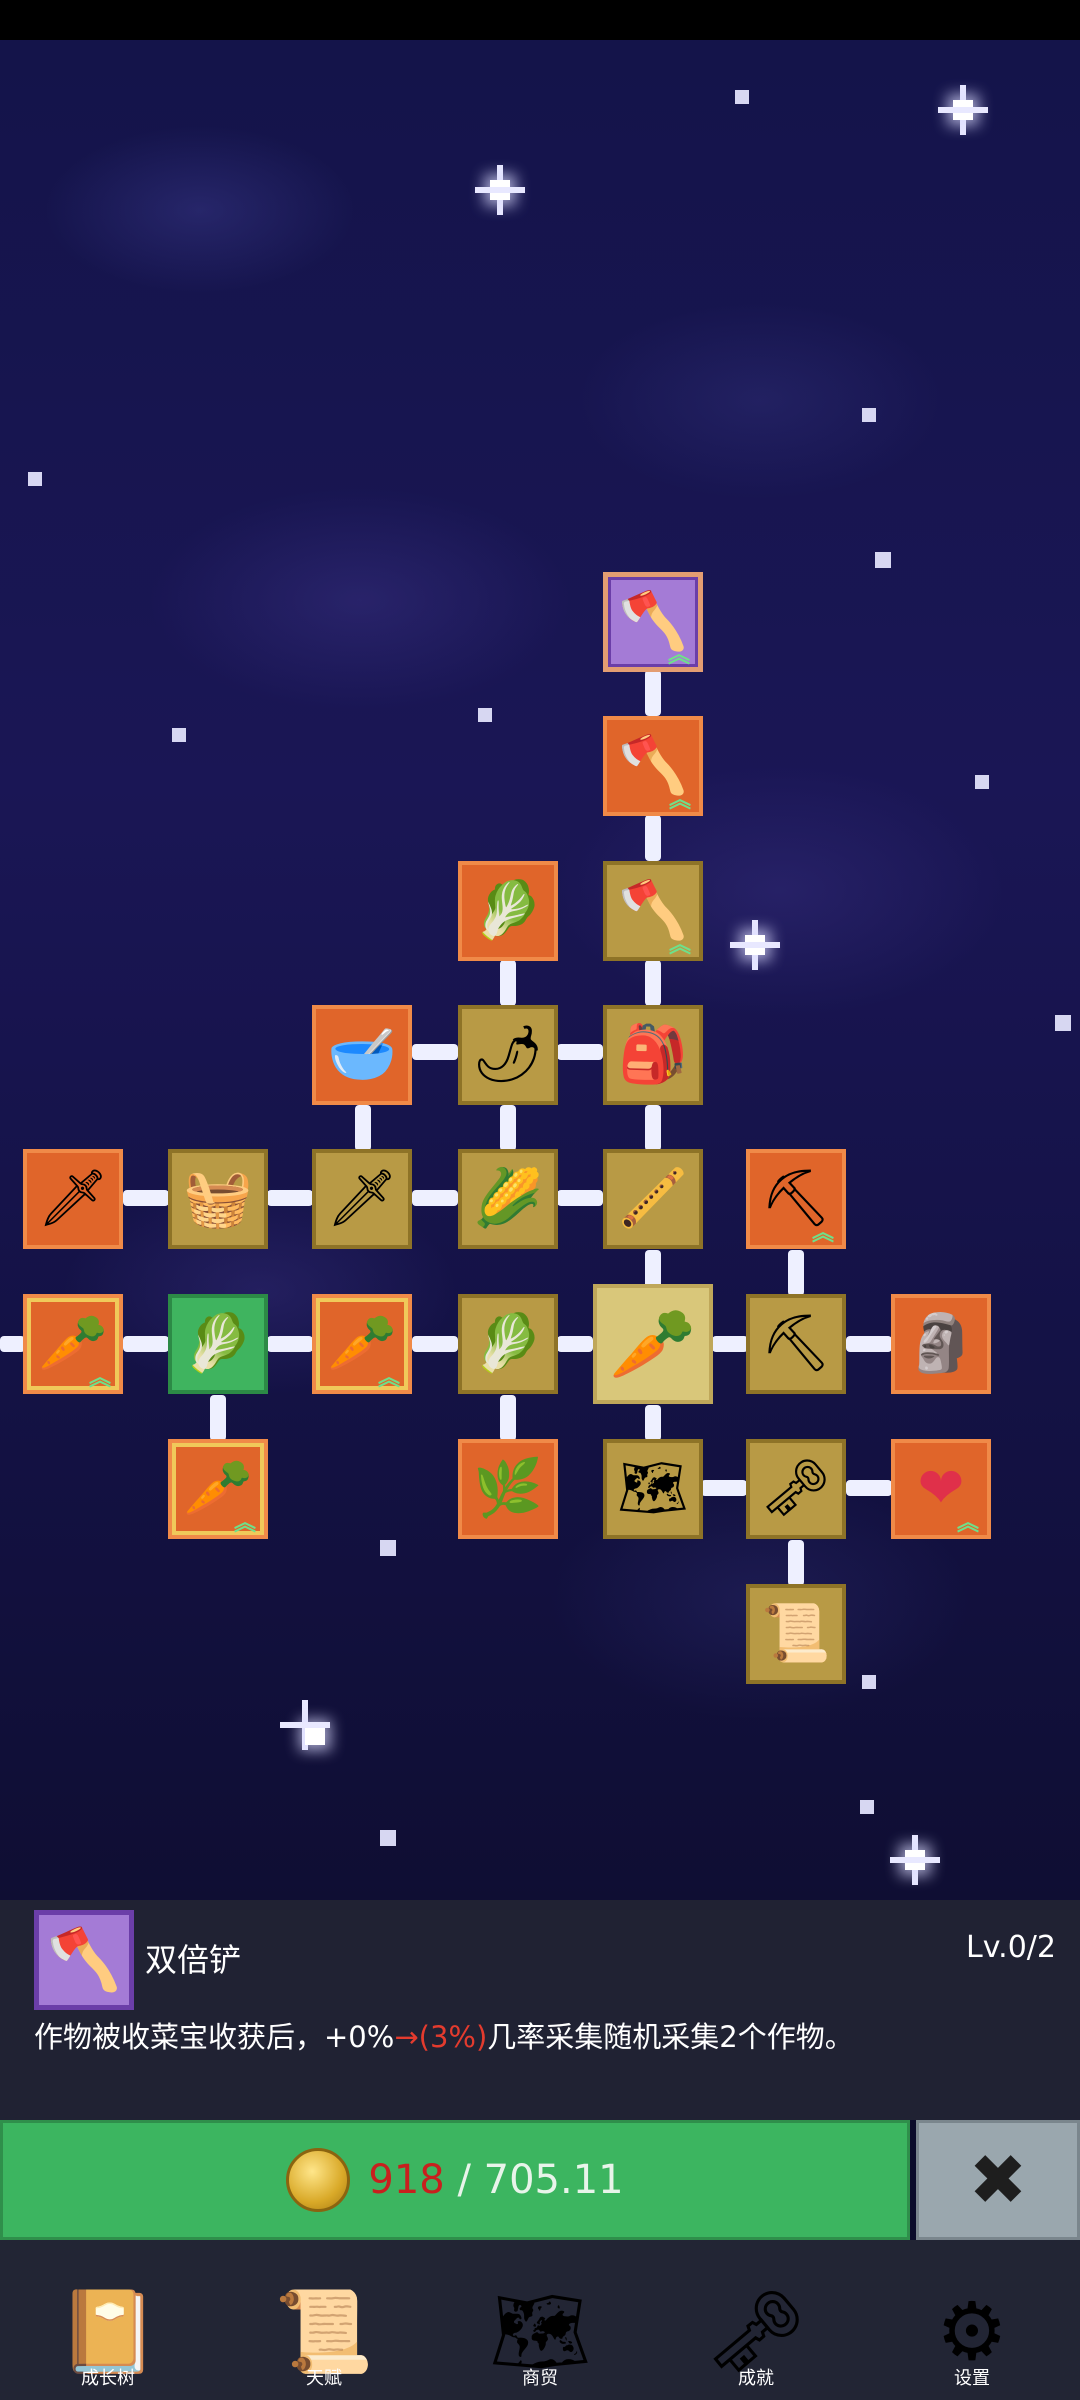  I want to click on leek-node: 🌿, so click(508, 1489).